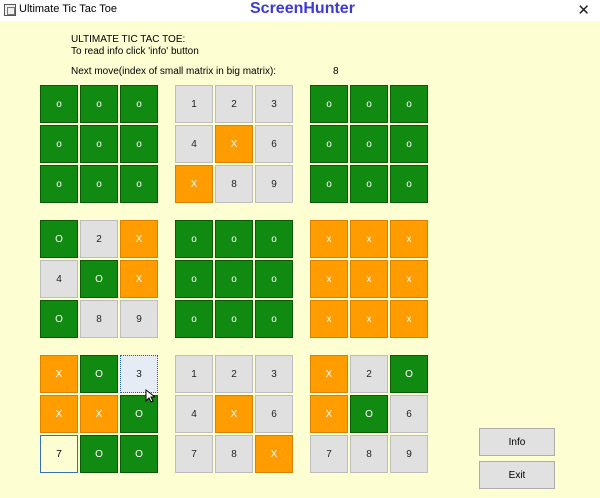 The width and height of the screenshot is (600, 498). What do you see at coordinates (59, 239) in the screenshot?
I see `board-4-cell-1: O` at bounding box center [59, 239].